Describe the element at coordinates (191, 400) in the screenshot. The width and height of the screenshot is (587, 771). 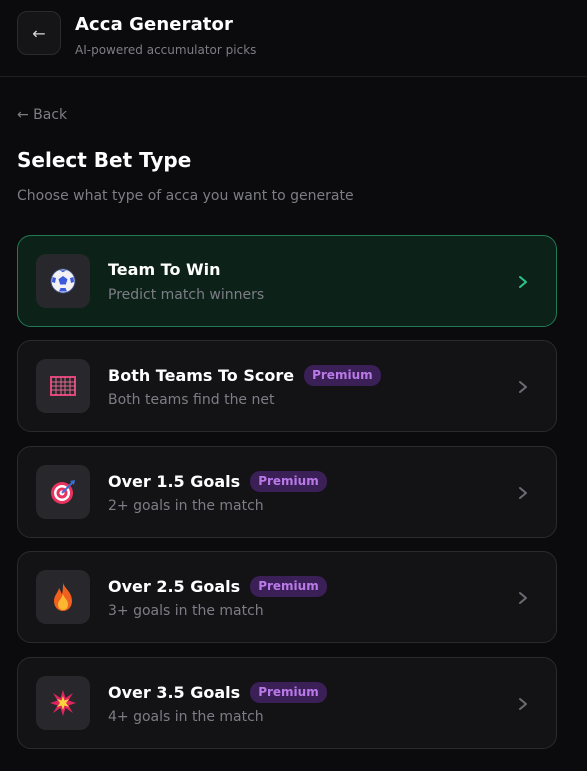
I see `bet-type-description: Both teams find the net` at that location.